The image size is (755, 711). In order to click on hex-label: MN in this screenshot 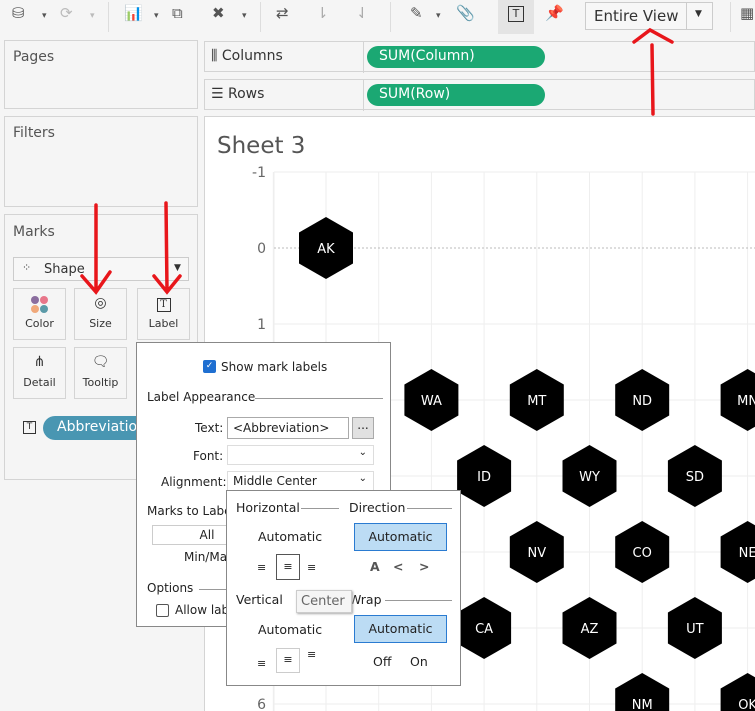, I will do `click(746, 401)`.